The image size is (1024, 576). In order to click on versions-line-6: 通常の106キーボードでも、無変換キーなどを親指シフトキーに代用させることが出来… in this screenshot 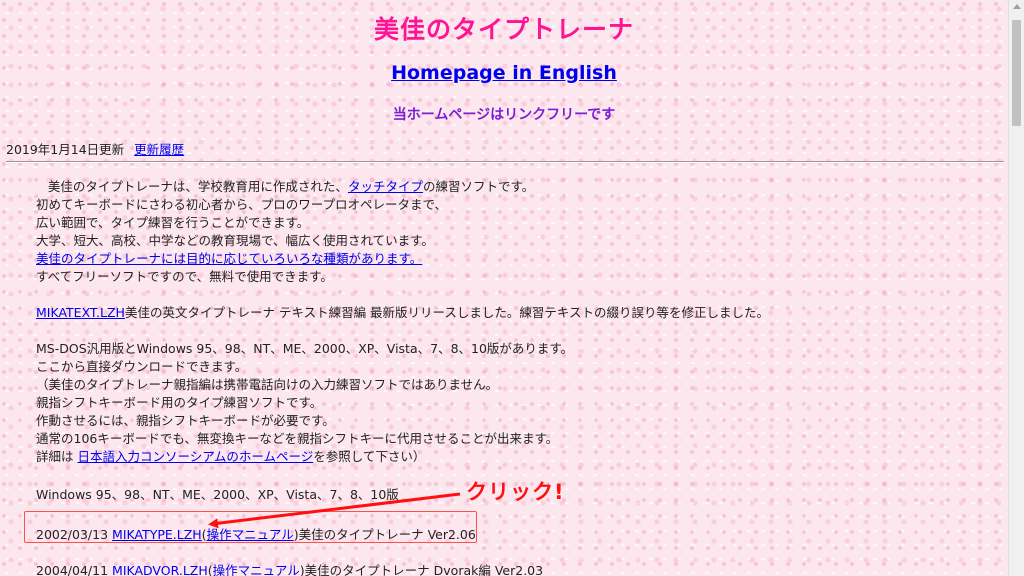, I will do `click(297, 438)`.